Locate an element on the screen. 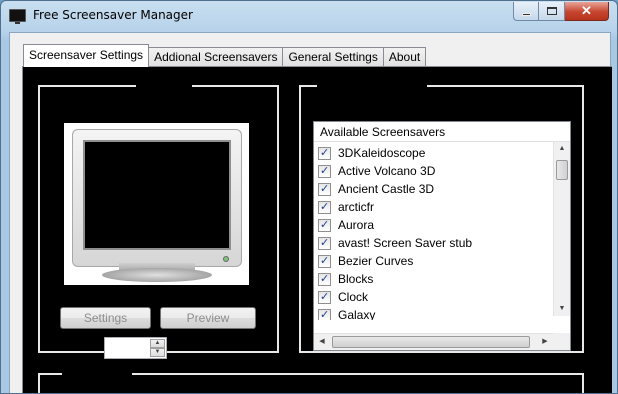 This screenshot has height=394, width=618. close-button: ✕ is located at coordinates (587, 11).